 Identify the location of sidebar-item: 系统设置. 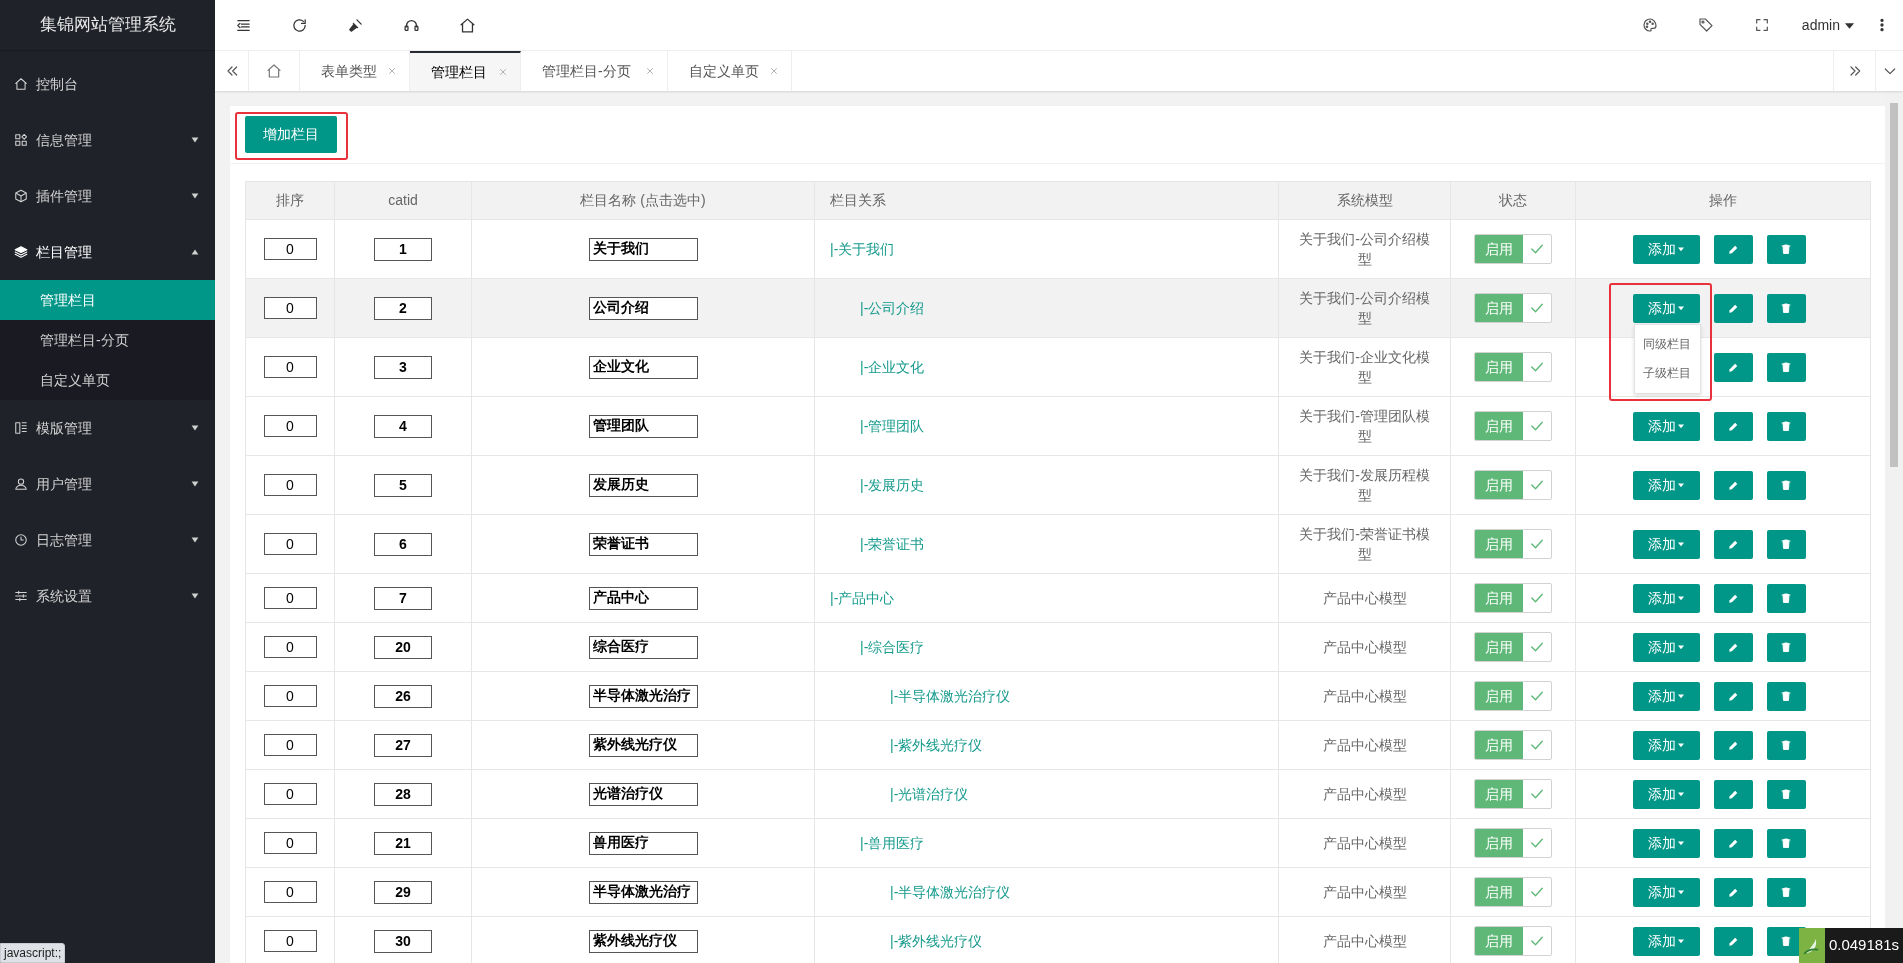
(107, 596).